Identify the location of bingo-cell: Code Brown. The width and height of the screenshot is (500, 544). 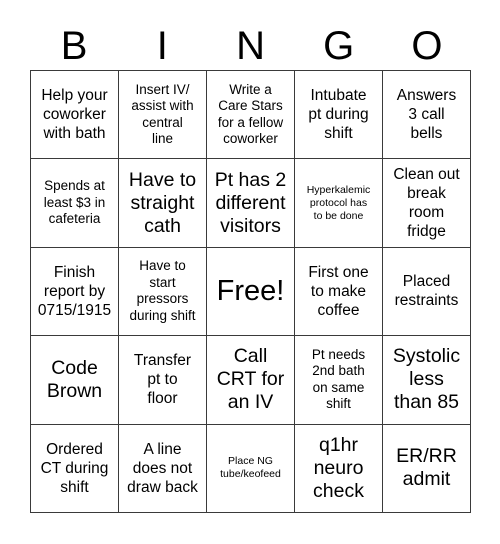
(75, 380).